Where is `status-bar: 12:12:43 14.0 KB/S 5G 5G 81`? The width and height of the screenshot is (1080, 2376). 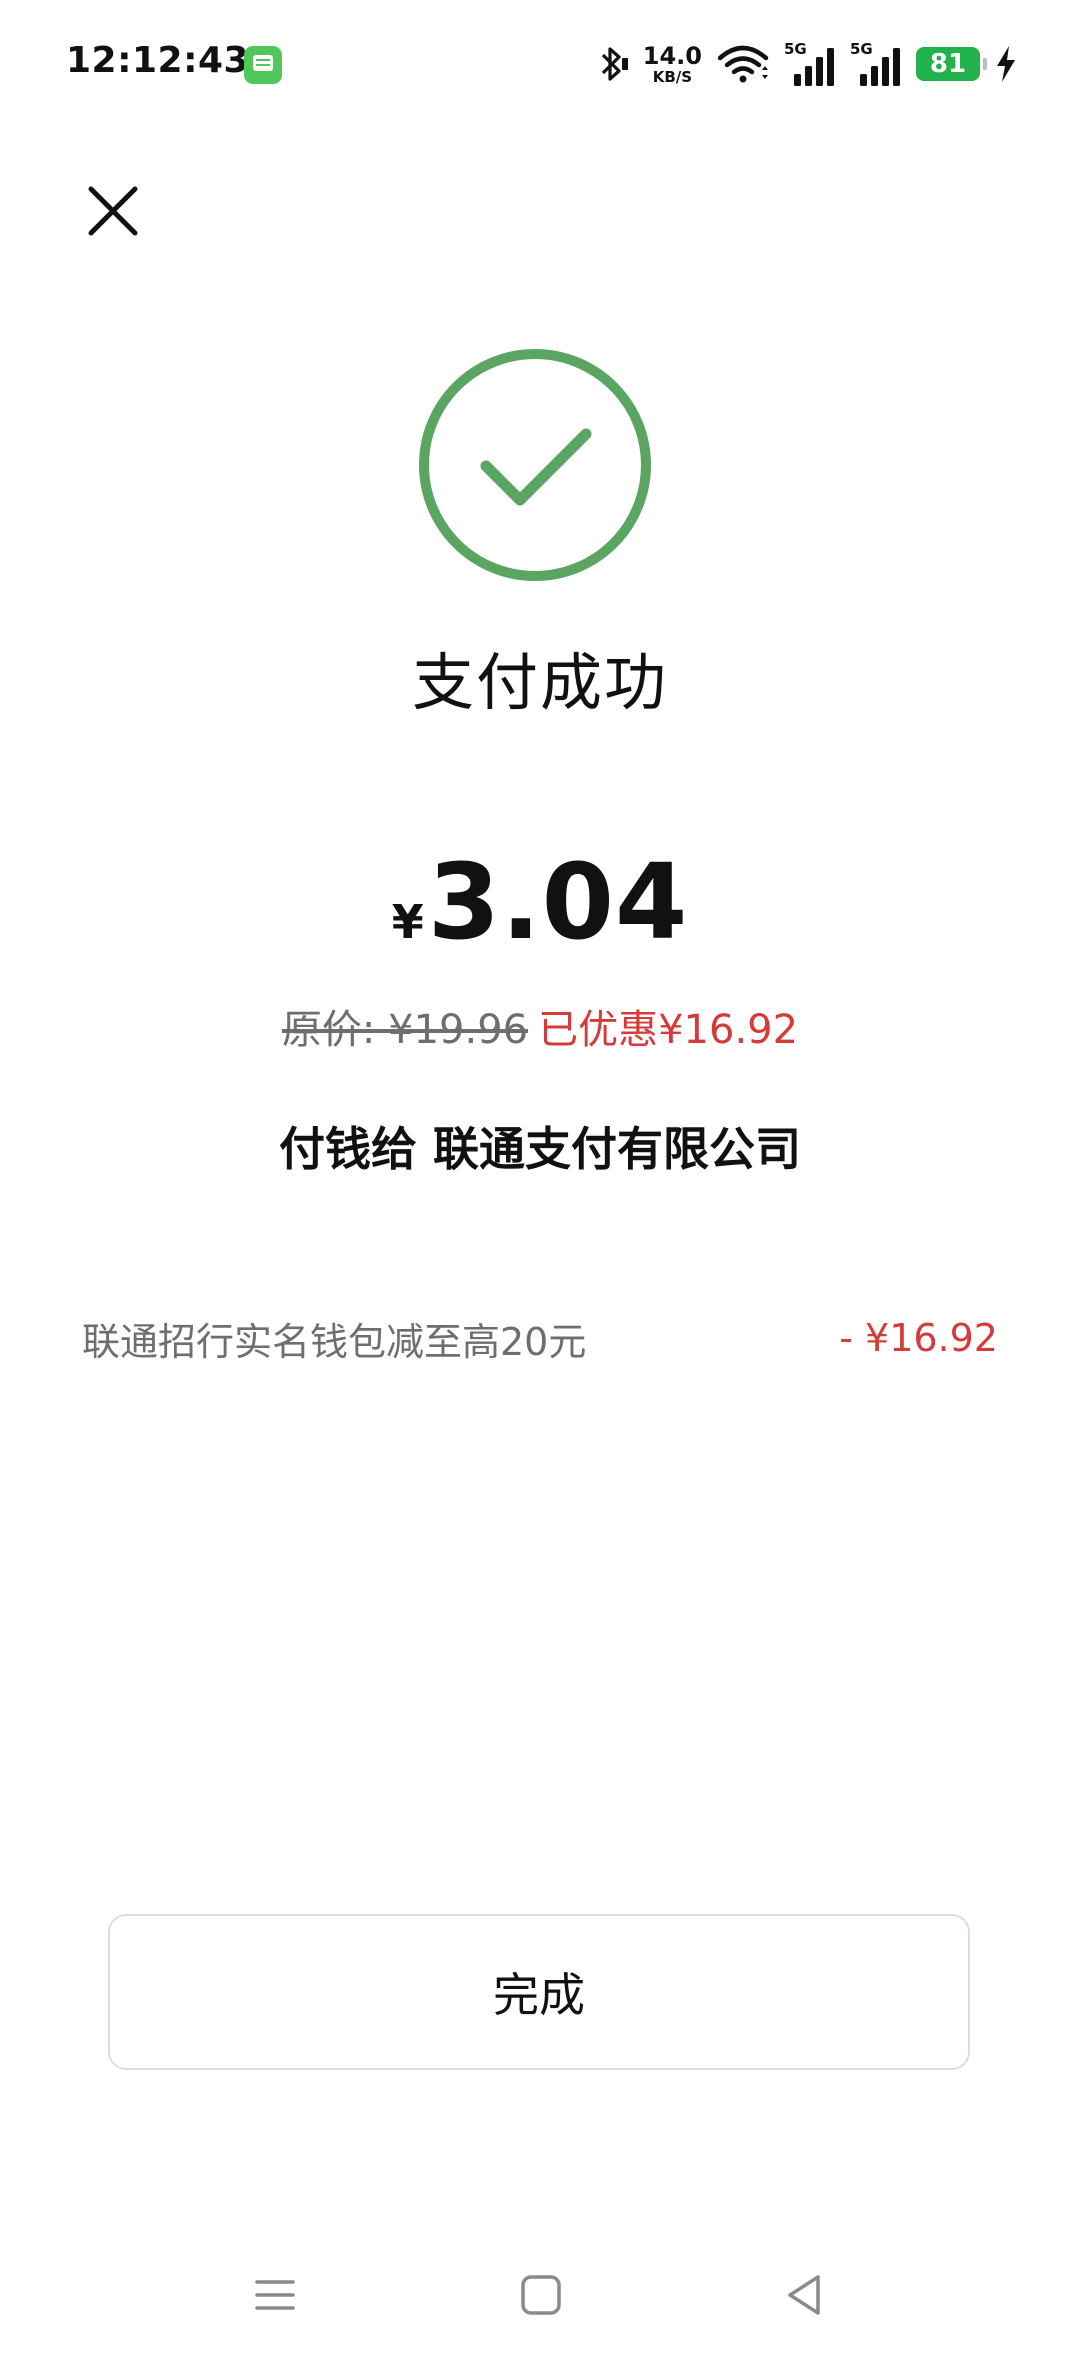
status-bar: 12:12:43 14.0 KB/S 5G 5G 81 is located at coordinates (540, 65).